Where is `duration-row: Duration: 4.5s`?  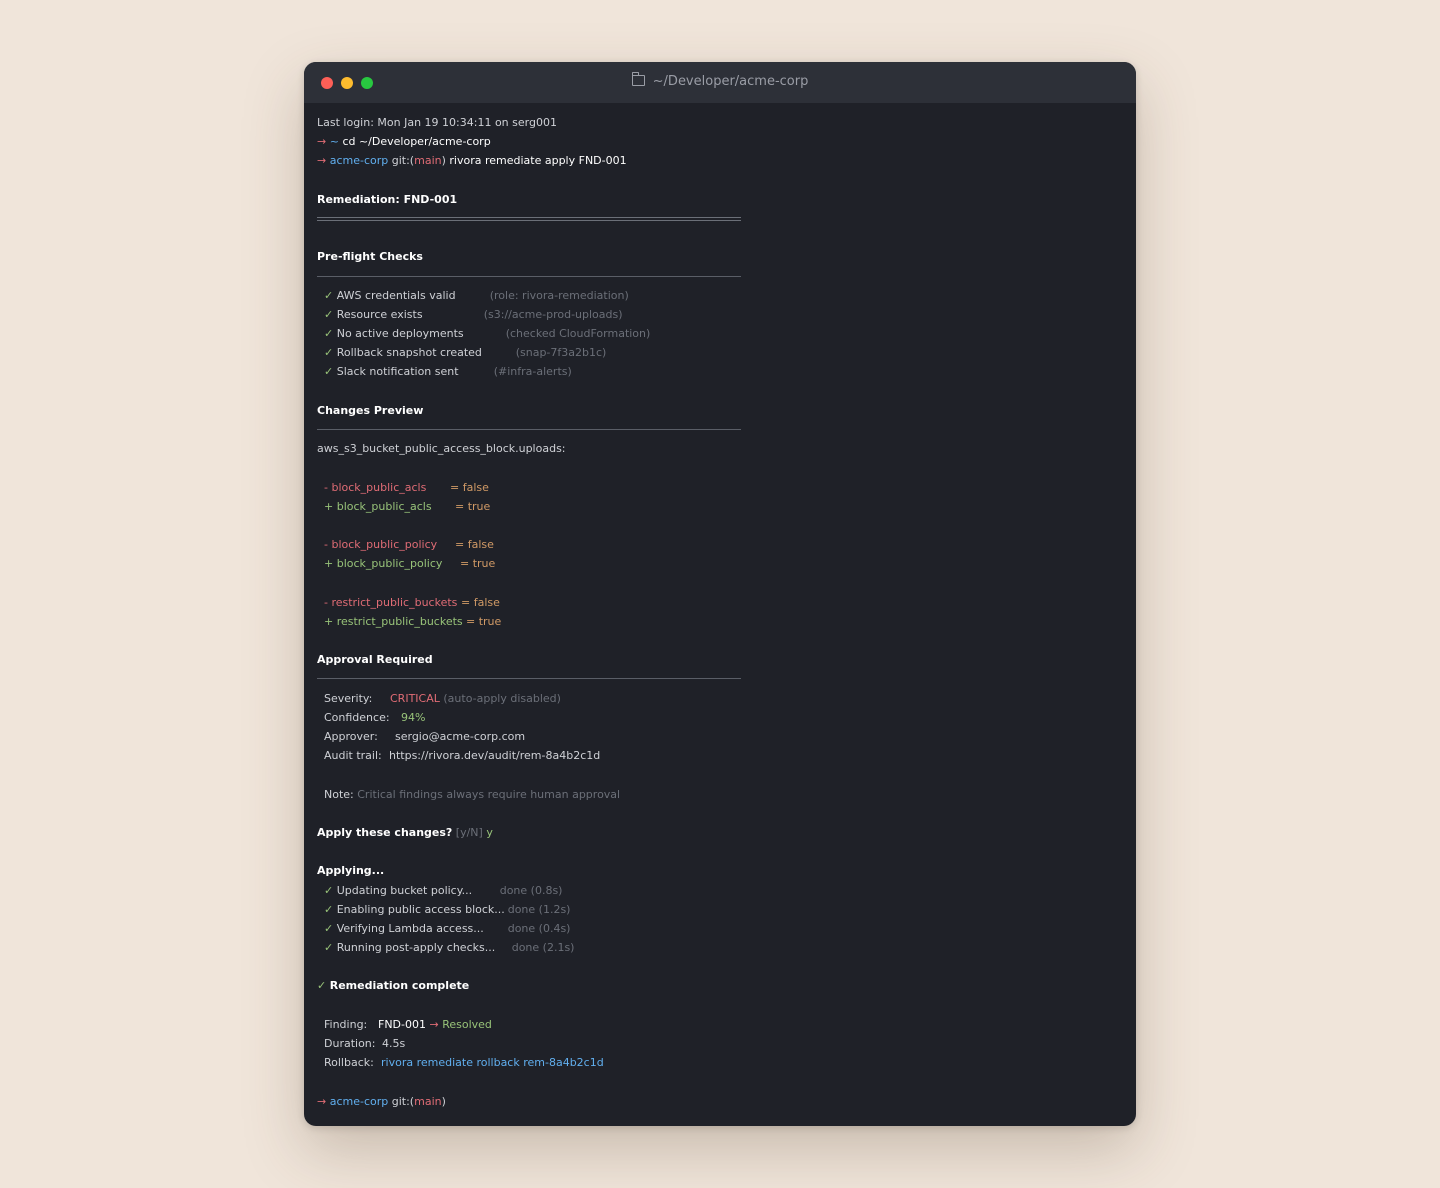 duration-row: Duration: 4.5s is located at coordinates (529, 1043).